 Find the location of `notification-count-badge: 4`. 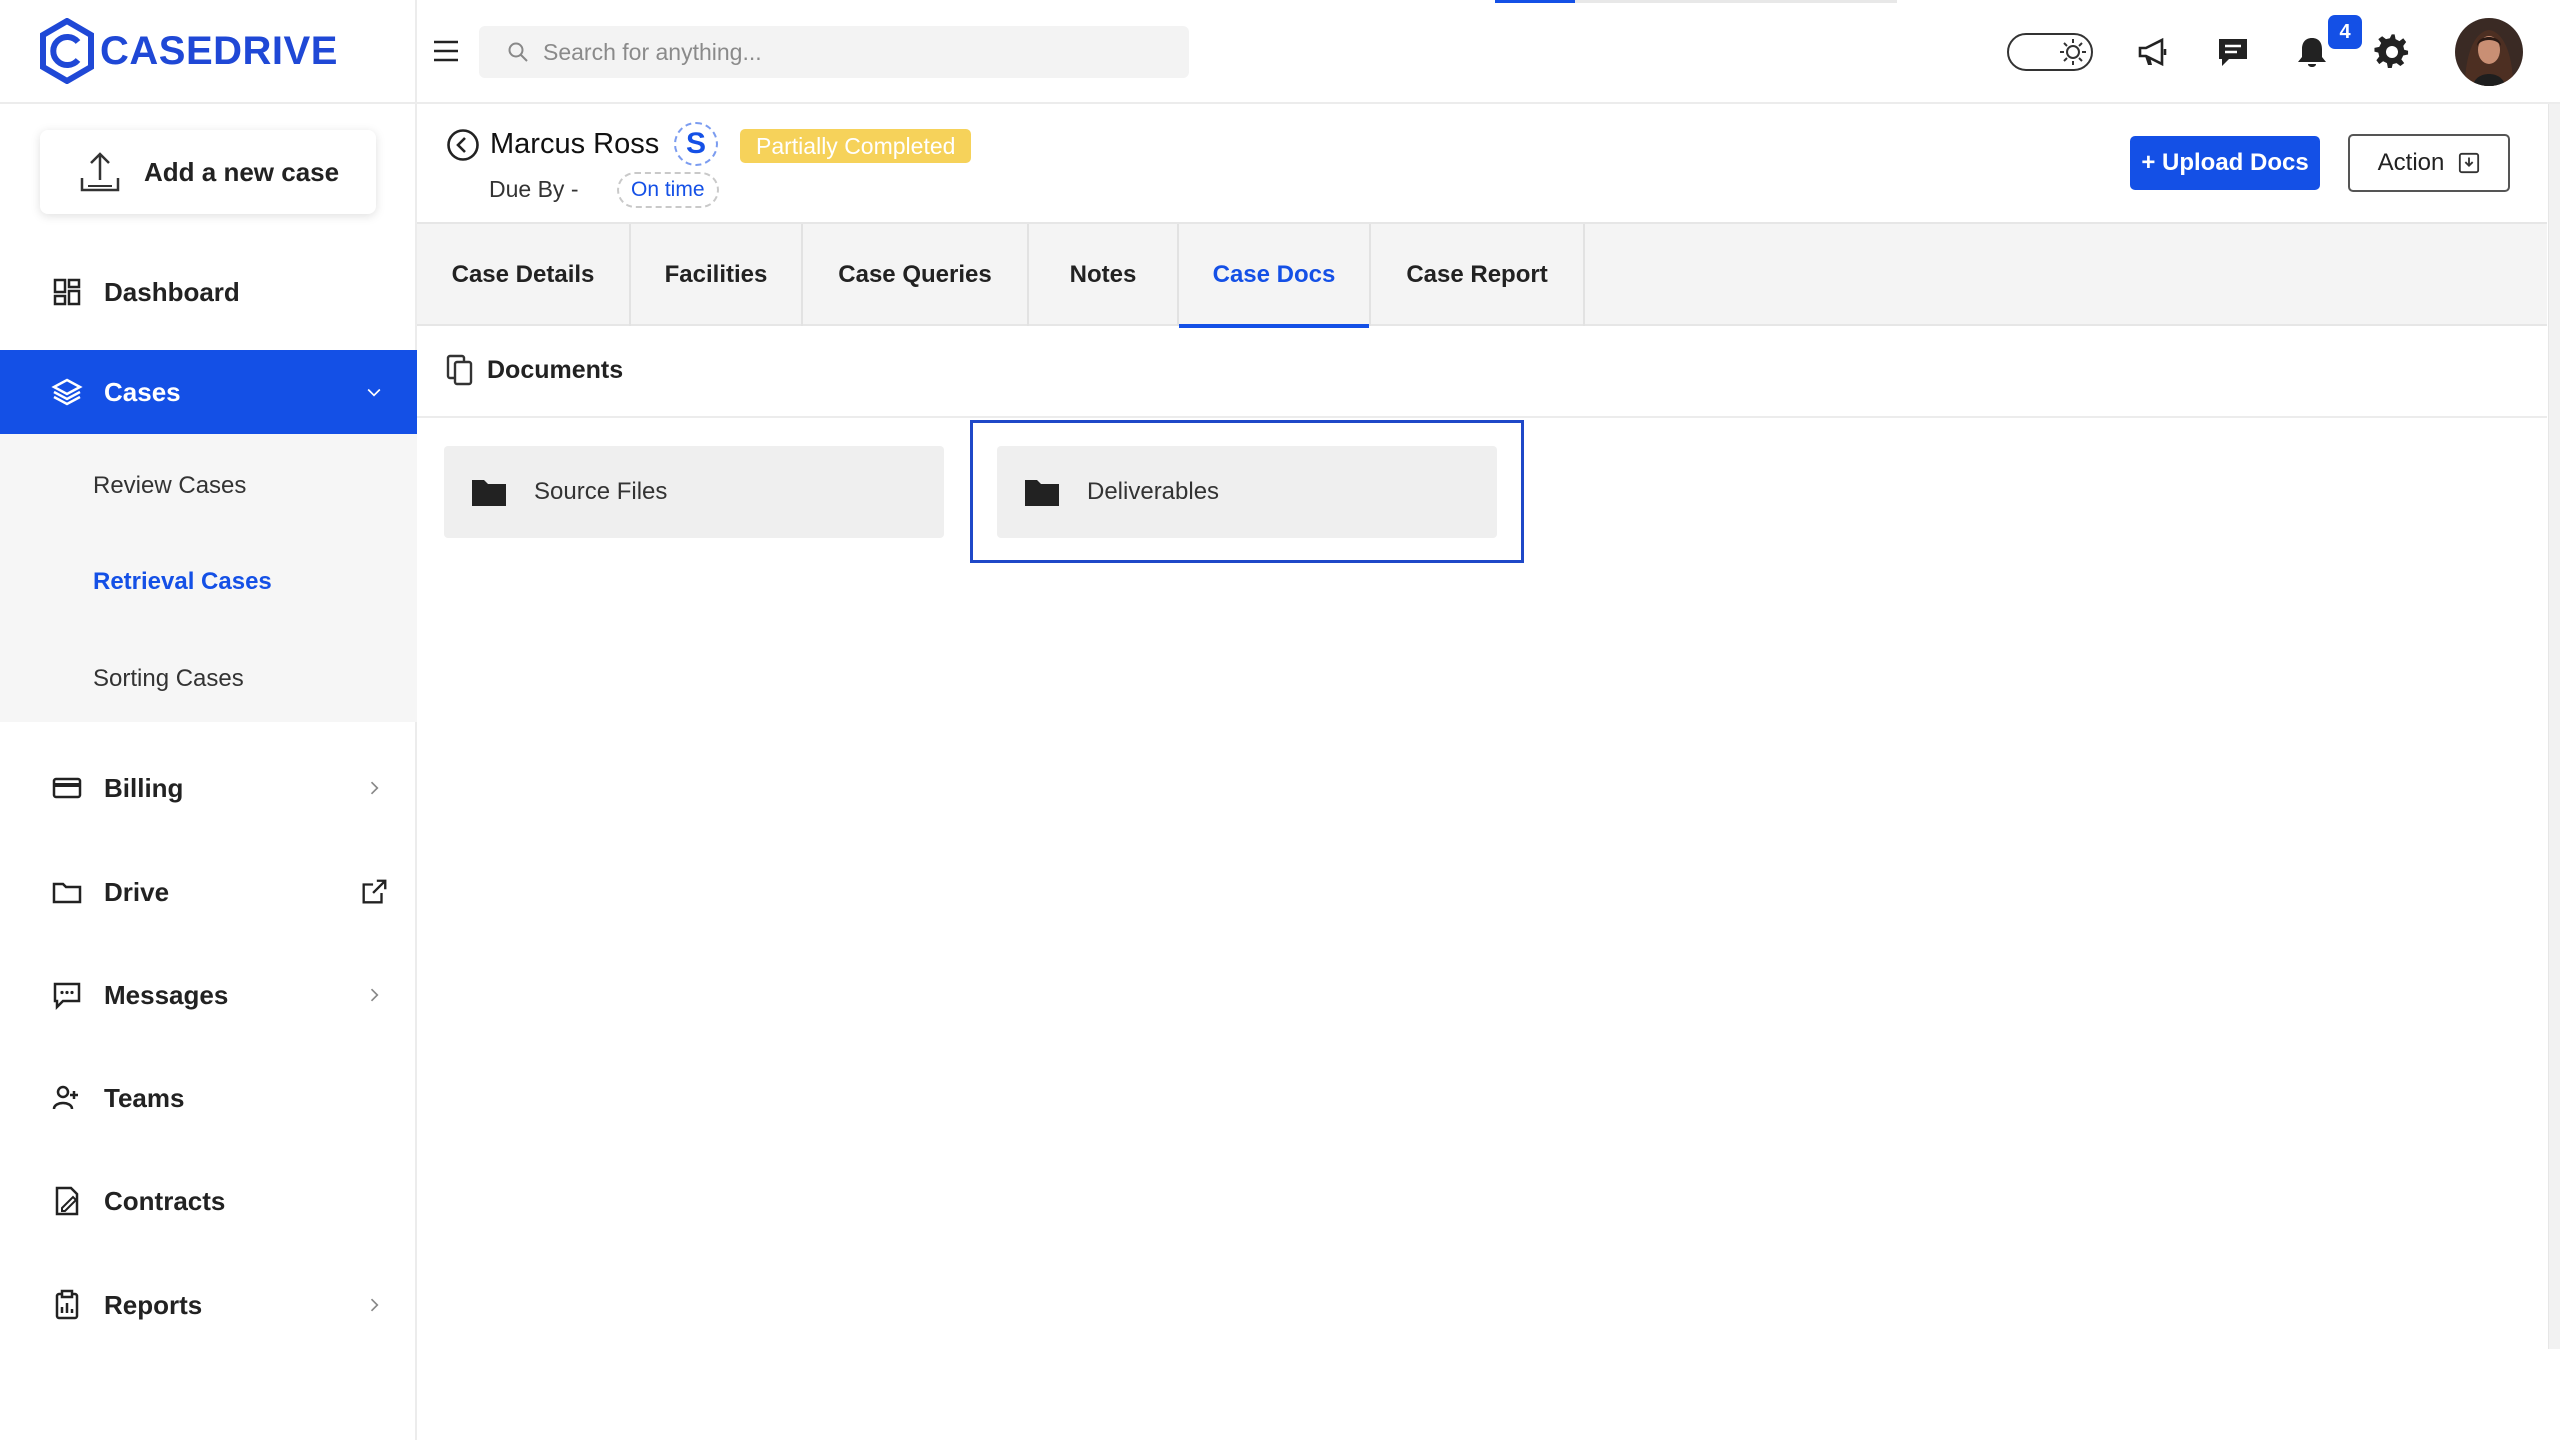

notification-count-badge: 4 is located at coordinates (2345, 32).